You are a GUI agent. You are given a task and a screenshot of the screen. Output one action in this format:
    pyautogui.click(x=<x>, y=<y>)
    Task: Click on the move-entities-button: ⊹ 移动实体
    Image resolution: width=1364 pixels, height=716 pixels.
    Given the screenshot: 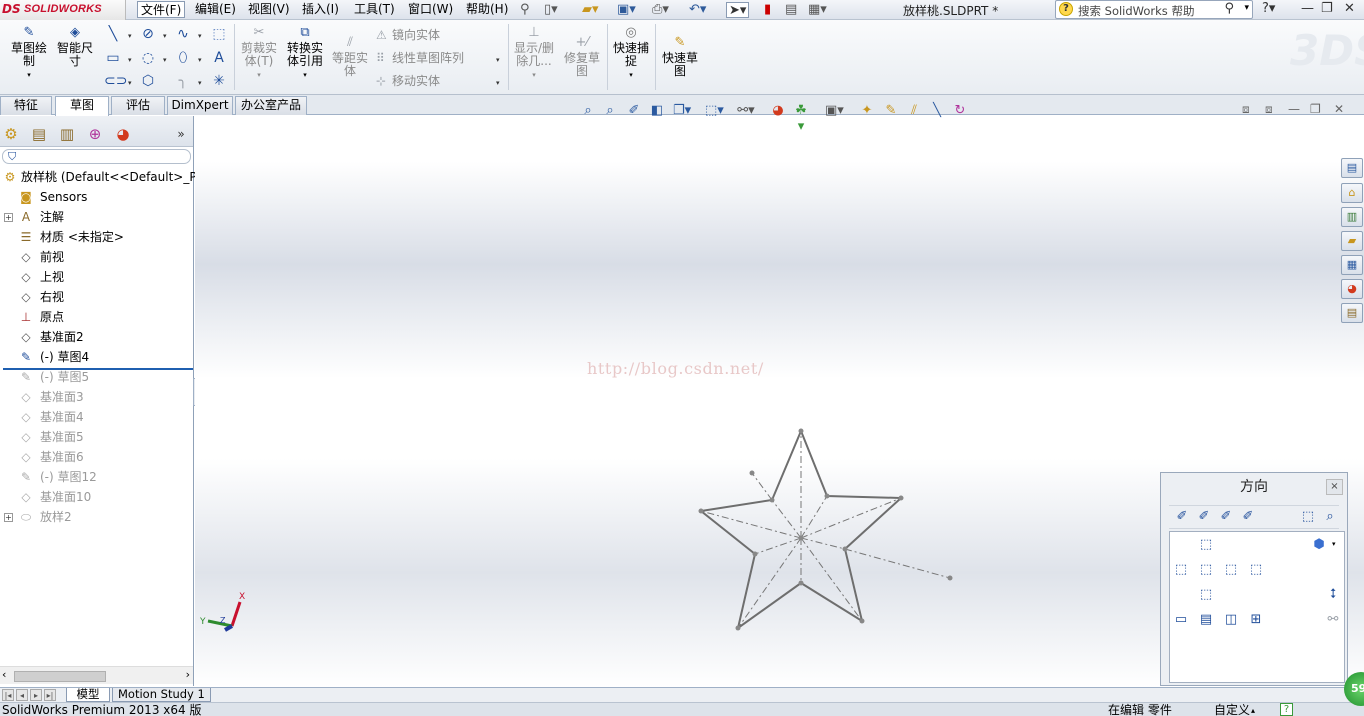 What is the action you would take?
    pyautogui.click(x=408, y=81)
    